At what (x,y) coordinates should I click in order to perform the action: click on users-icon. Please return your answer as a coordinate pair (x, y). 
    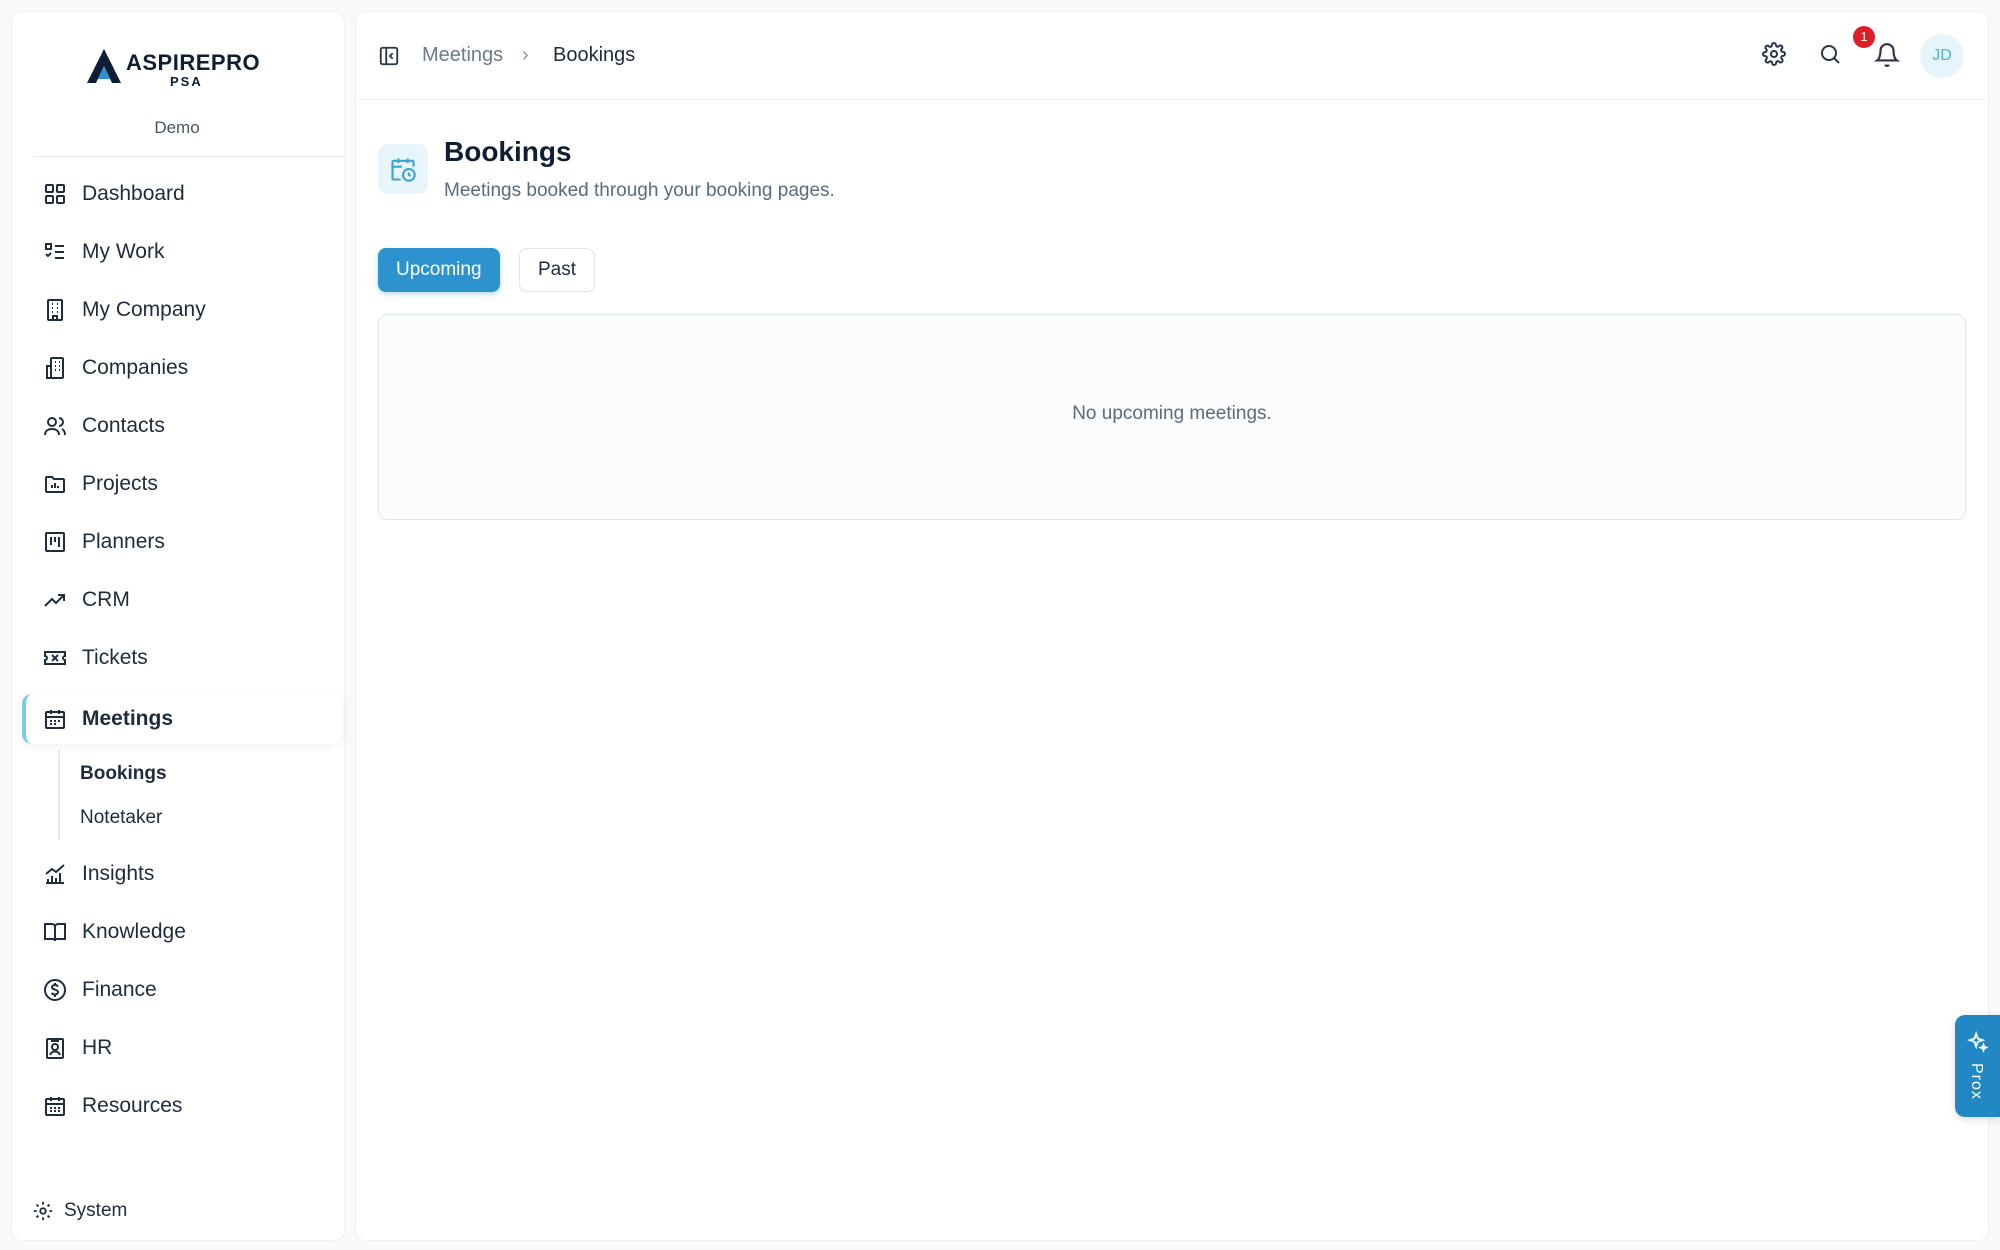
    Looking at the image, I should click on (55, 426).